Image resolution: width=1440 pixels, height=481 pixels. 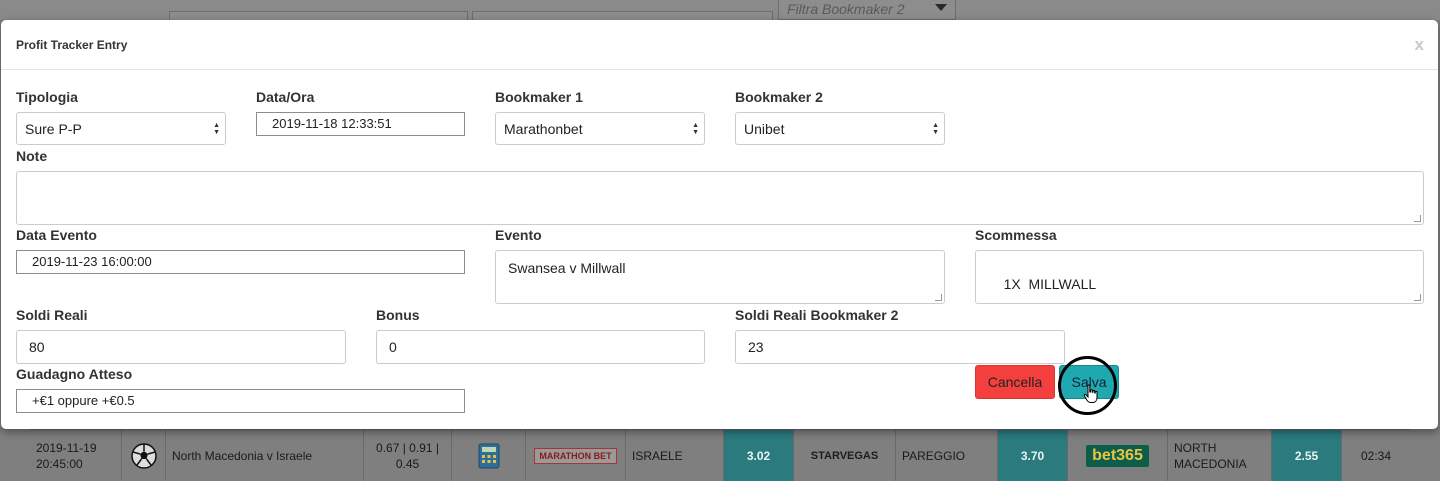 What do you see at coordinates (1118, 455) in the screenshot?
I see `bet365-logo: bet365` at bounding box center [1118, 455].